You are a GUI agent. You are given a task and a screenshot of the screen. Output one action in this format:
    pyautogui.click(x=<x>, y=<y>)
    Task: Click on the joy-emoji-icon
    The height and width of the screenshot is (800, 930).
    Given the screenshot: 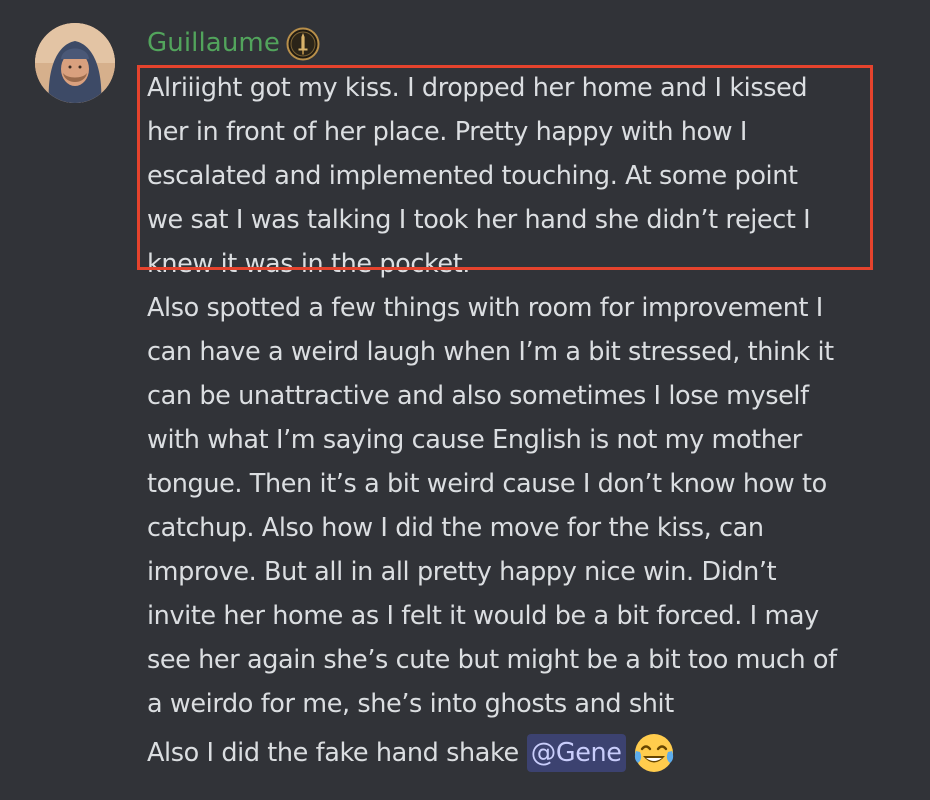 What is the action you would take?
    pyautogui.click(x=654, y=753)
    